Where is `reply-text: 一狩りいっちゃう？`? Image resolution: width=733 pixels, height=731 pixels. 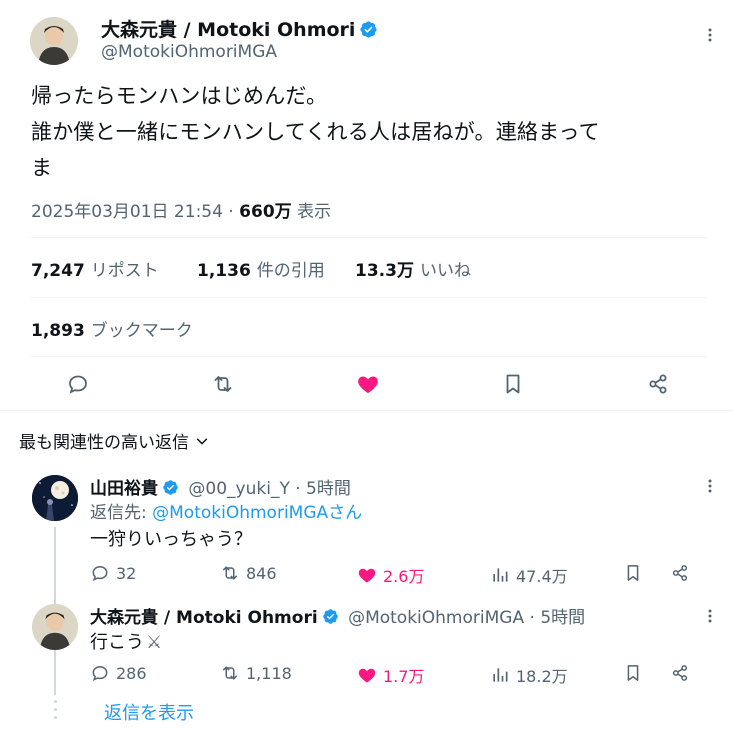 reply-text: 一狩りいっちゃう？ is located at coordinates (171, 539).